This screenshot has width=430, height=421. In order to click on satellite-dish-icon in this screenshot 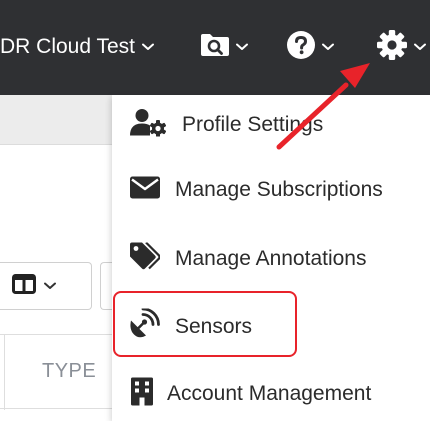, I will do `click(144, 326)`.